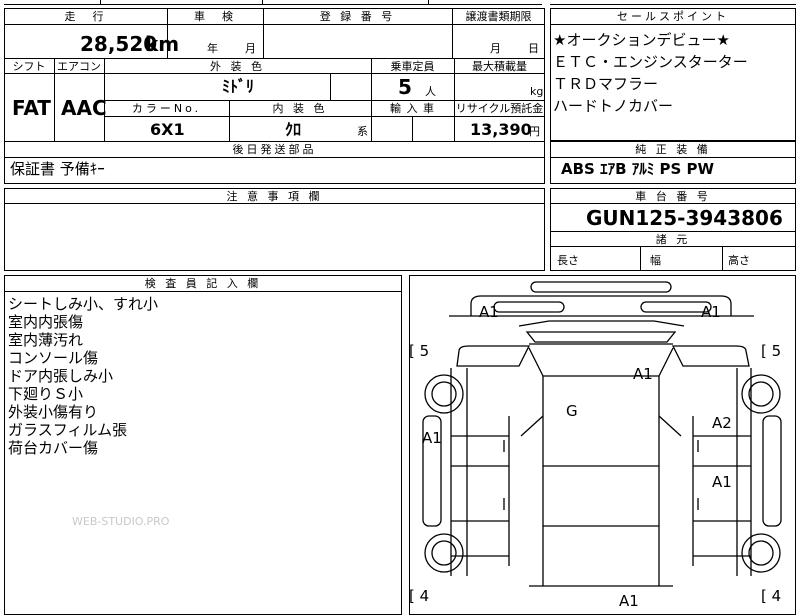 This screenshot has width=800, height=615. What do you see at coordinates (46, 394) in the screenshot?
I see `note-6: 下廻りＳ小` at bounding box center [46, 394].